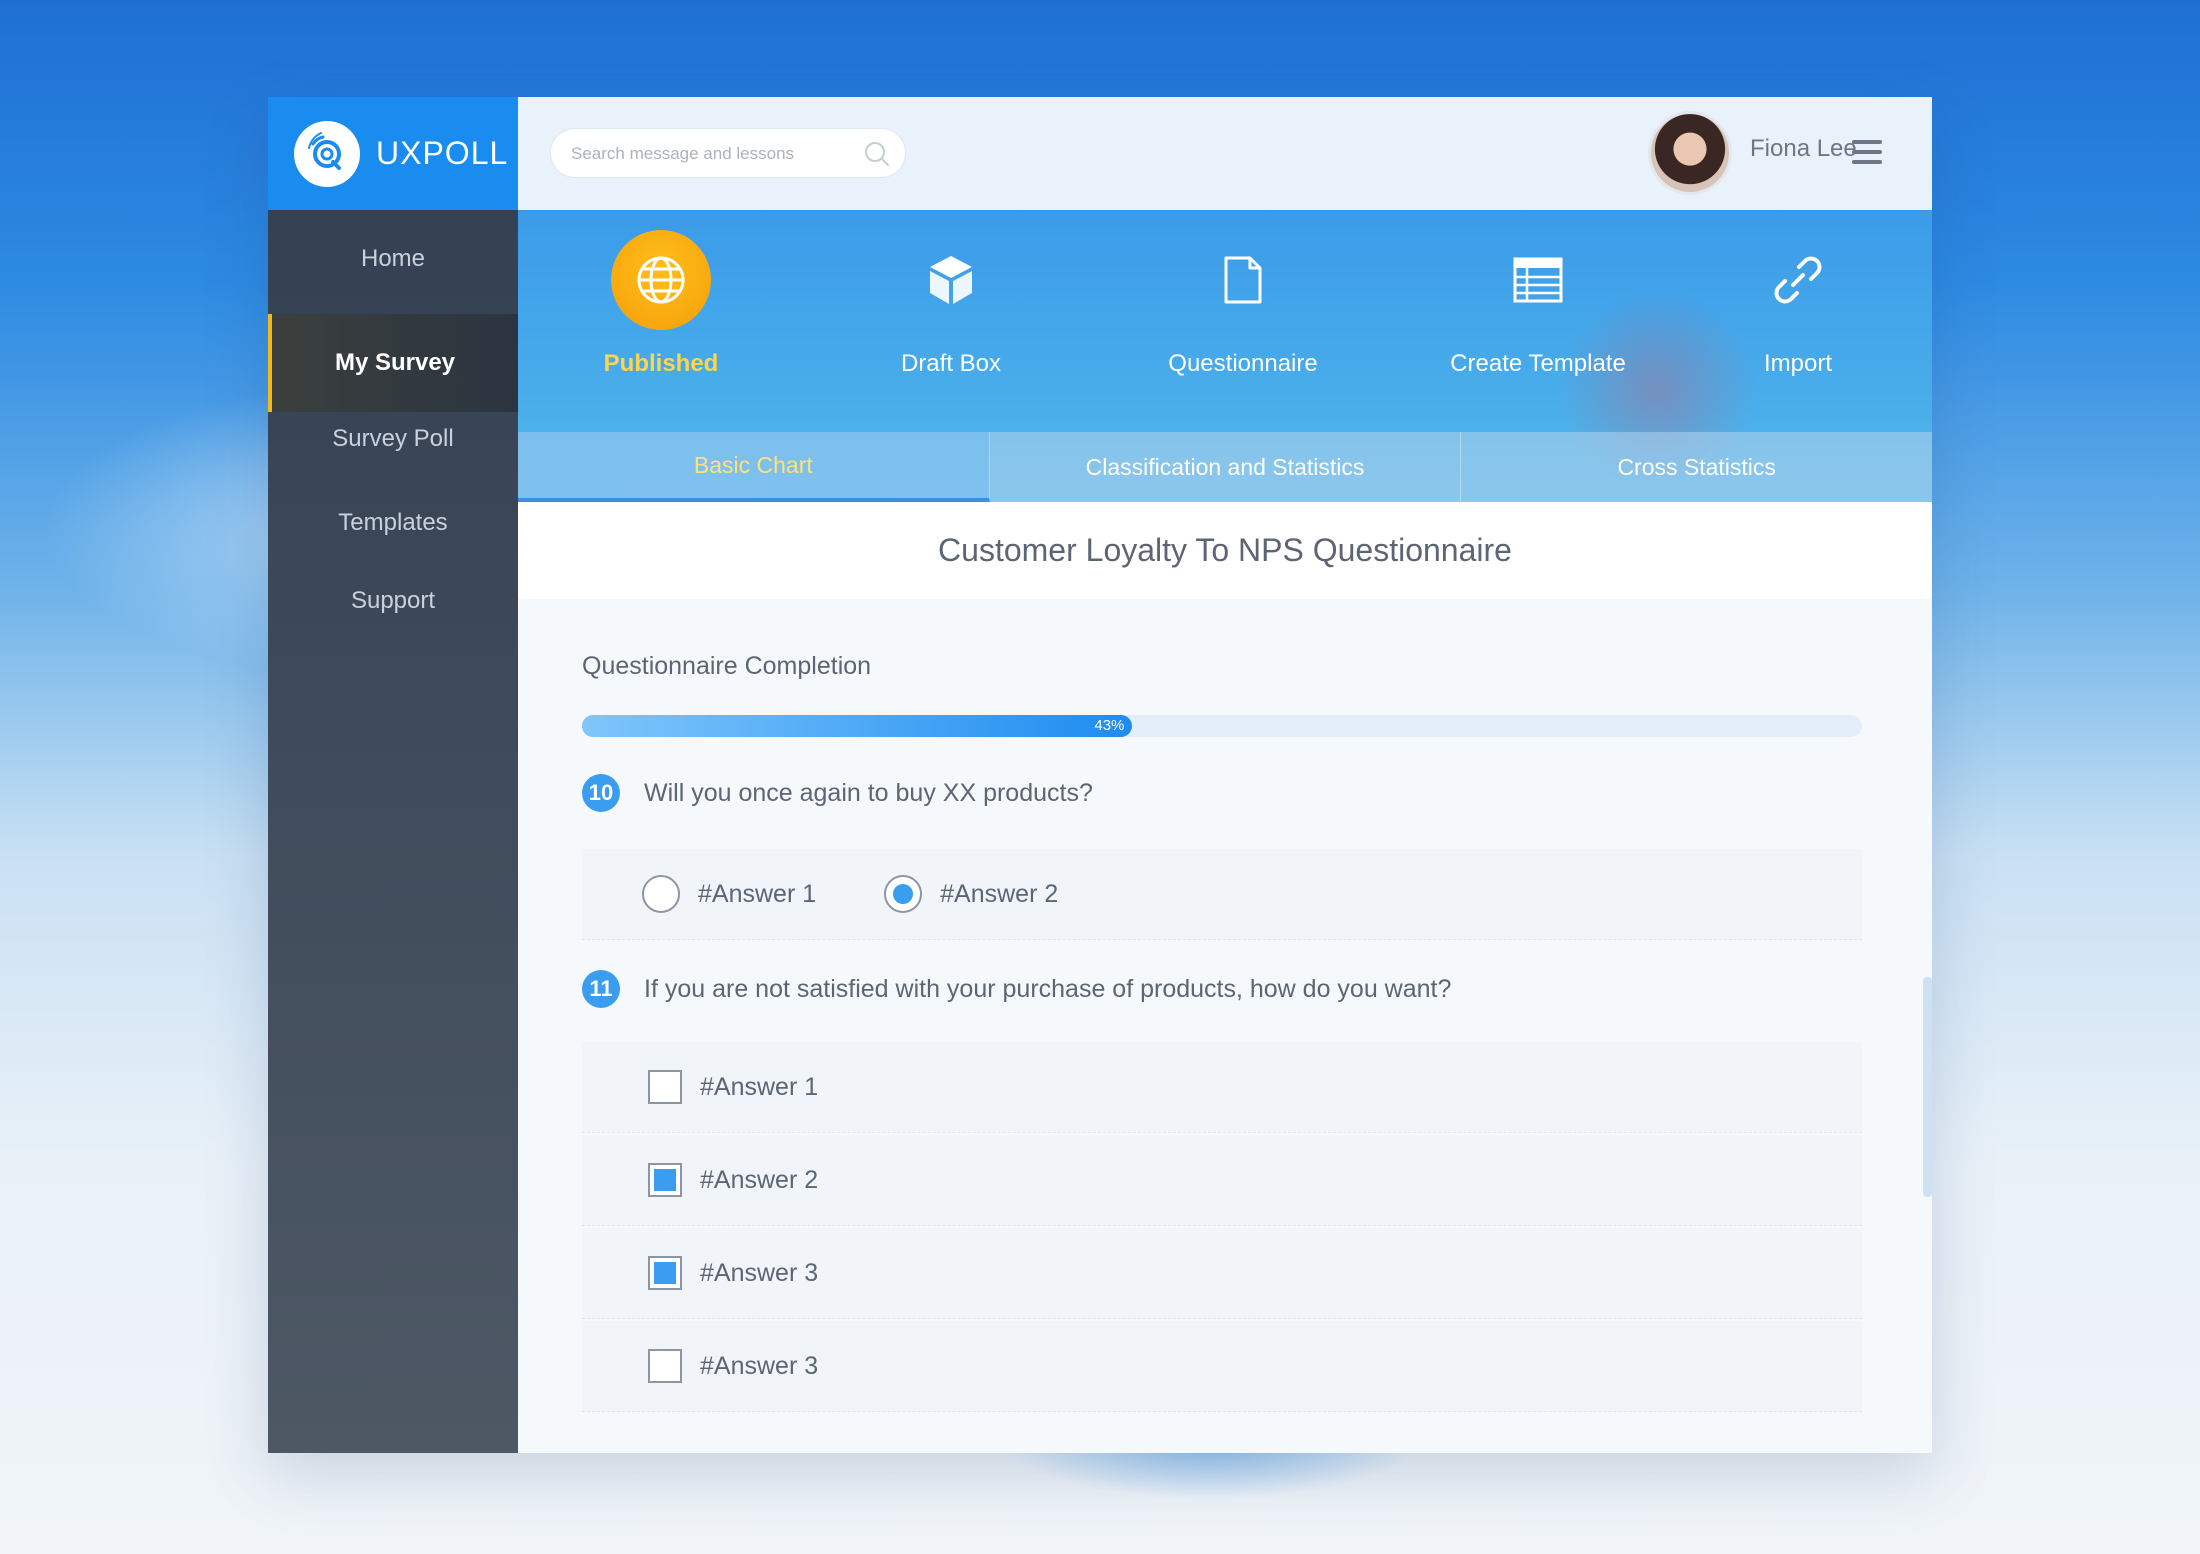 This screenshot has height=1554, width=2200. What do you see at coordinates (1222, 1180) in the screenshot?
I see `answer-row: #Answer 2` at bounding box center [1222, 1180].